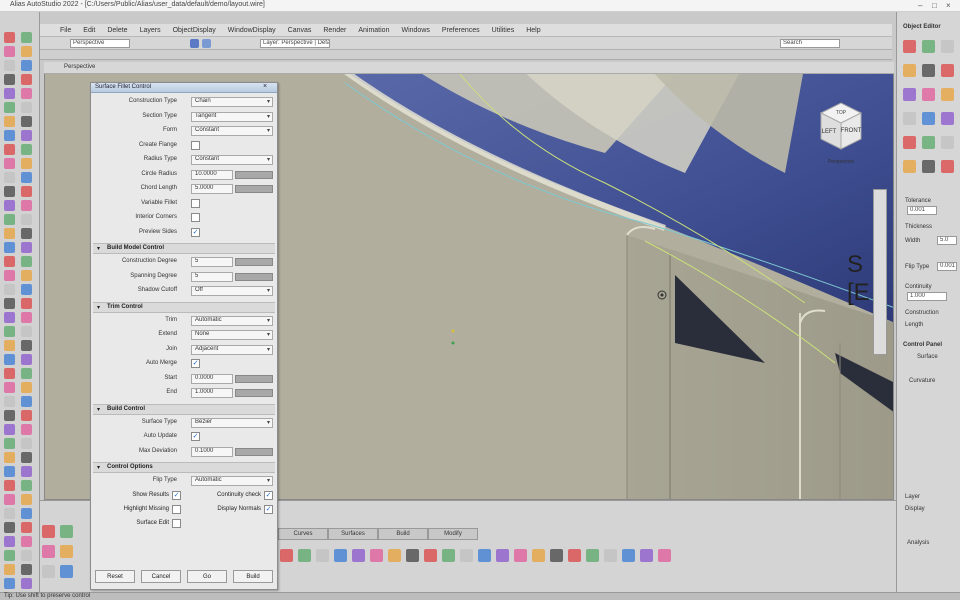 The width and height of the screenshot is (960, 600). I want to click on right-field: 1.000, so click(927, 296).